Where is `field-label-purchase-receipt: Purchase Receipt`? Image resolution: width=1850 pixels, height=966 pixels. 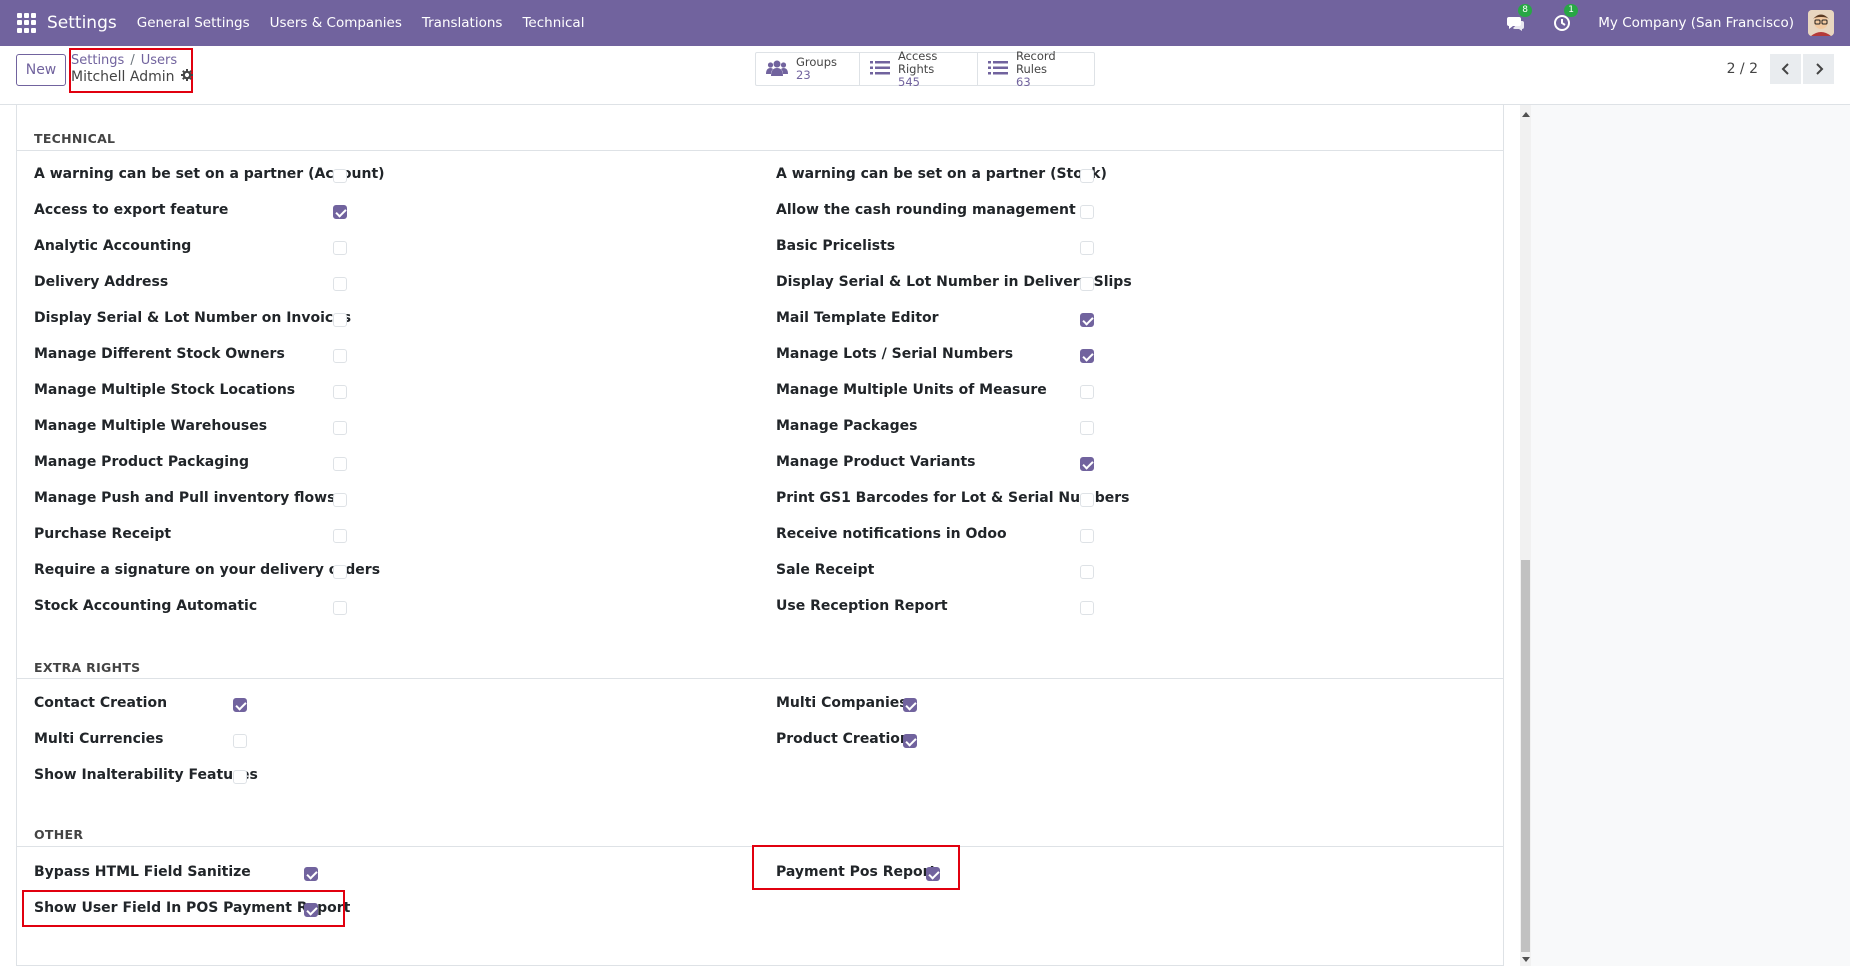 field-label-purchase-receipt: Purchase Receipt is located at coordinates (103, 534).